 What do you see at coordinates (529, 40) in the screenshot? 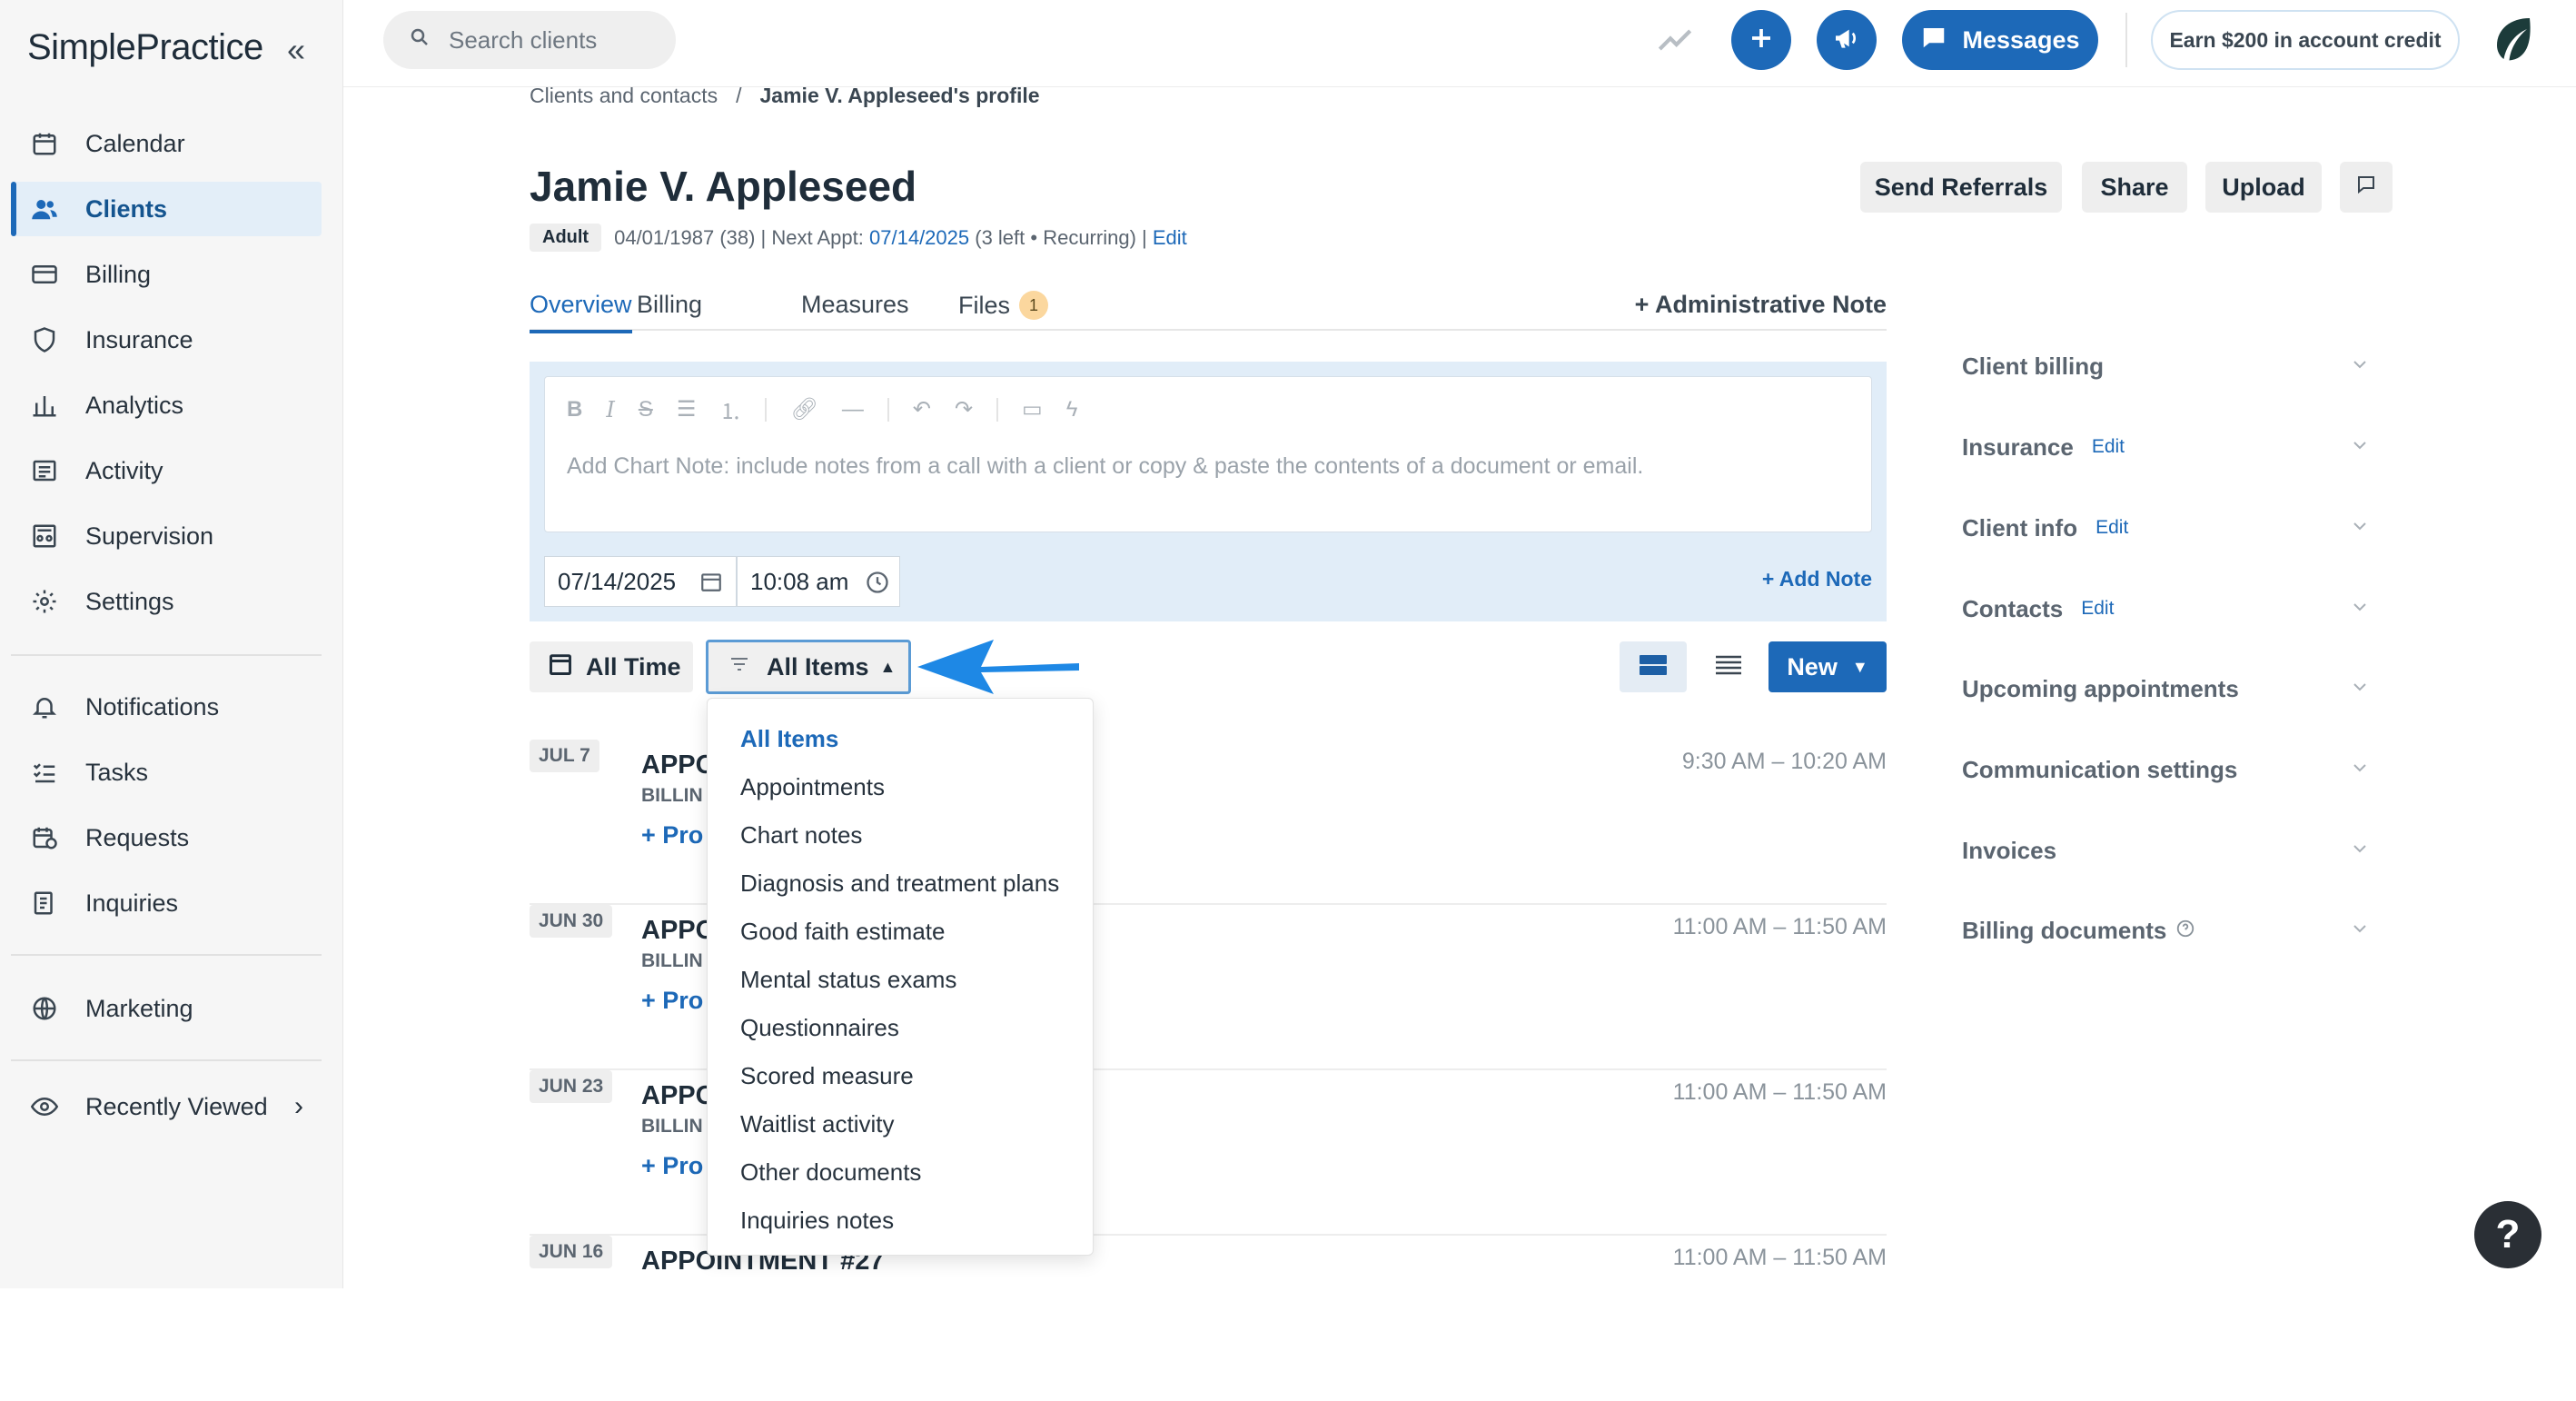
I see `search-input: Search clients` at bounding box center [529, 40].